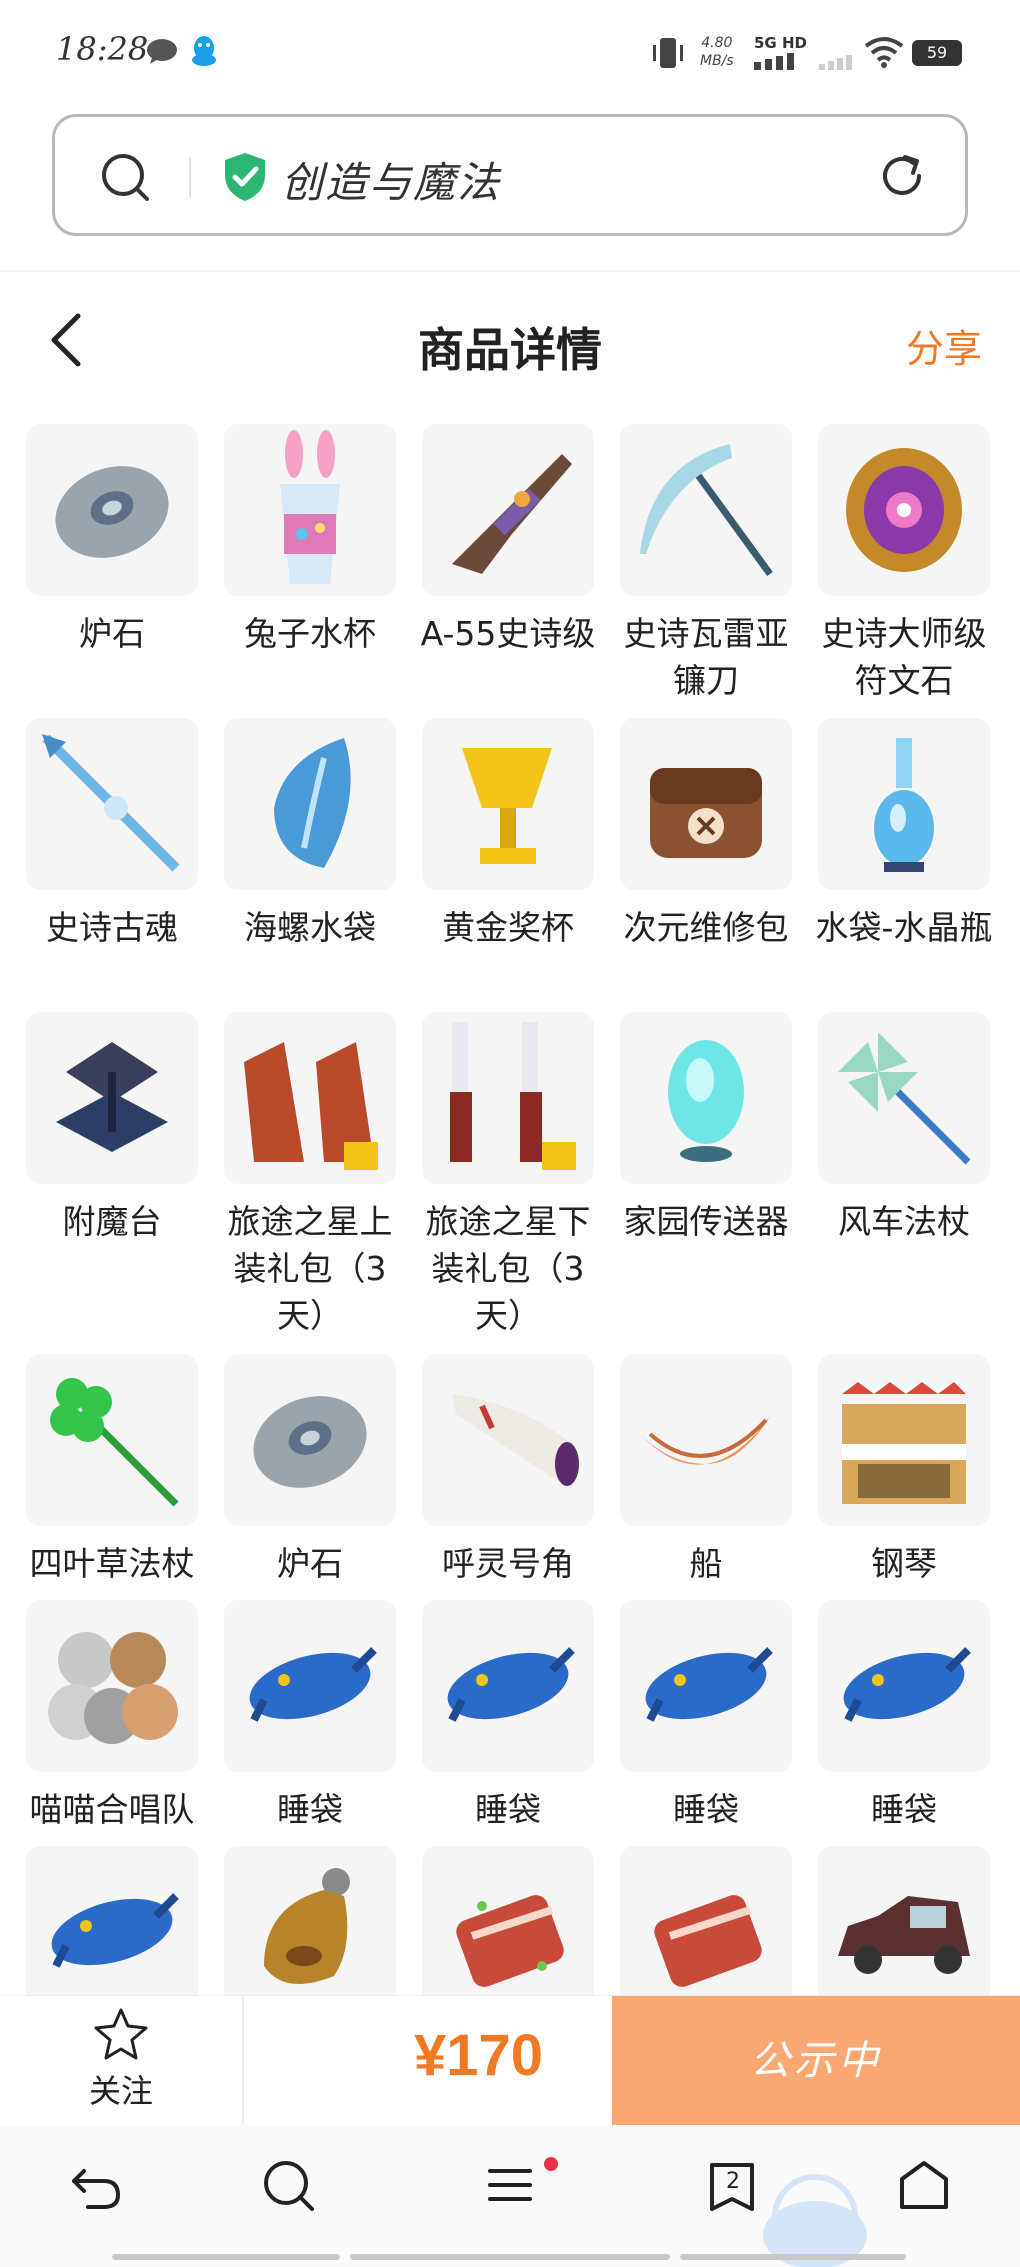 The width and height of the screenshot is (1020, 2267). Describe the element at coordinates (112, 1221) in the screenshot. I see `item-label: 附魔台` at that location.